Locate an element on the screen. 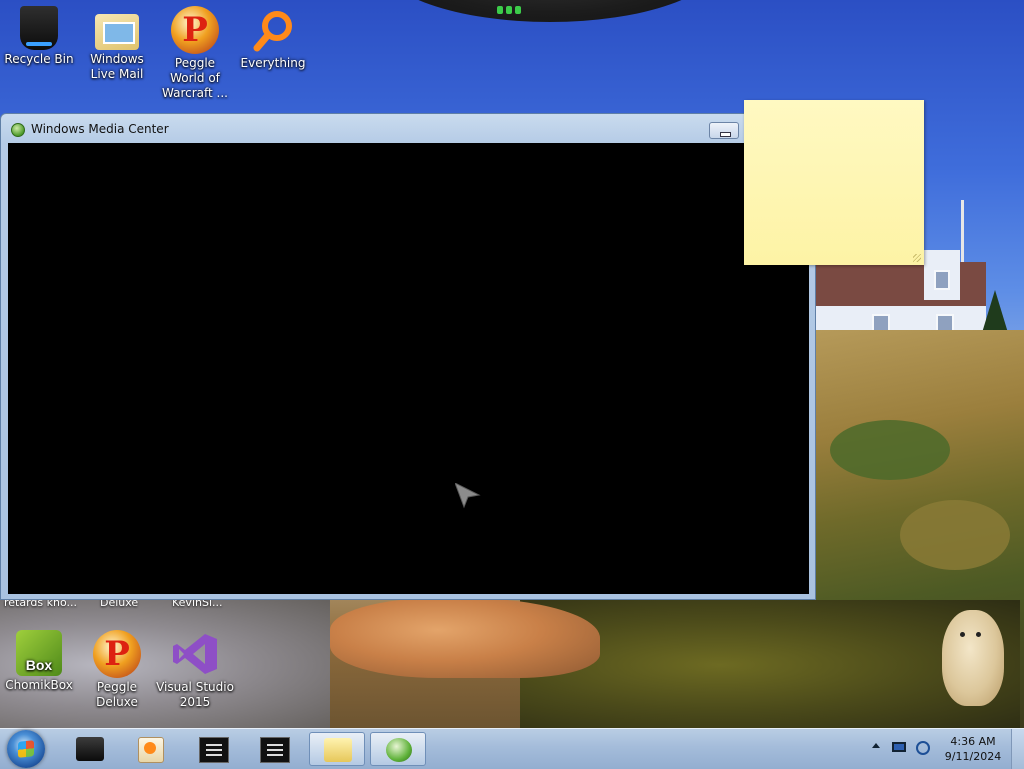 The image size is (1024, 769). taskbar: 4:36 AM 9/11/2024 is located at coordinates (512, 748).